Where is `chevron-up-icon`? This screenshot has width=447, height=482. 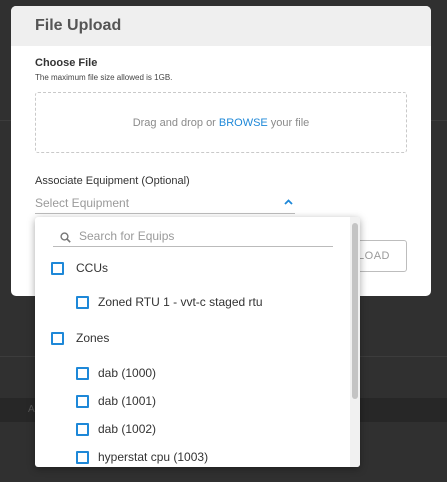
chevron-up-icon is located at coordinates (288, 202).